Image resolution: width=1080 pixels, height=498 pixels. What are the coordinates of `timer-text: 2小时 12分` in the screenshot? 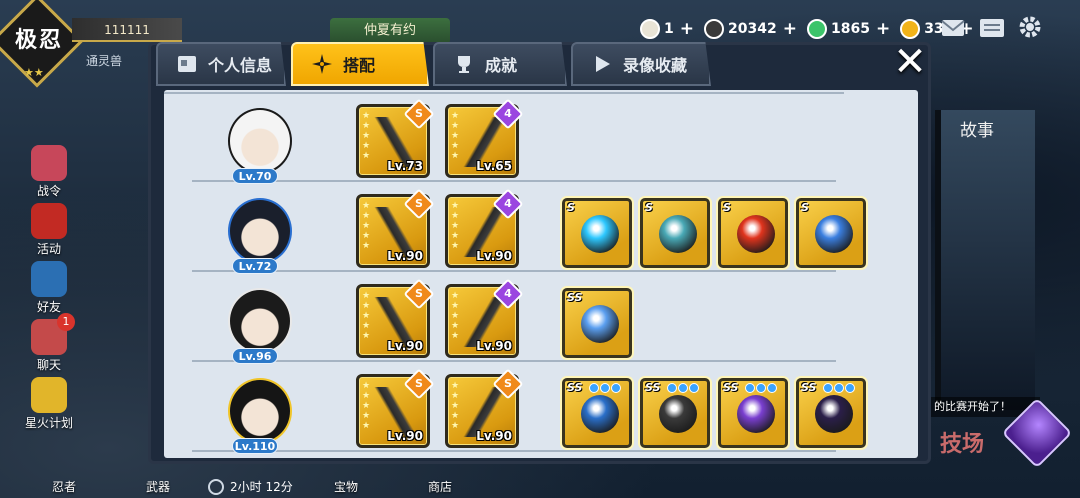 It's located at (261, 487).